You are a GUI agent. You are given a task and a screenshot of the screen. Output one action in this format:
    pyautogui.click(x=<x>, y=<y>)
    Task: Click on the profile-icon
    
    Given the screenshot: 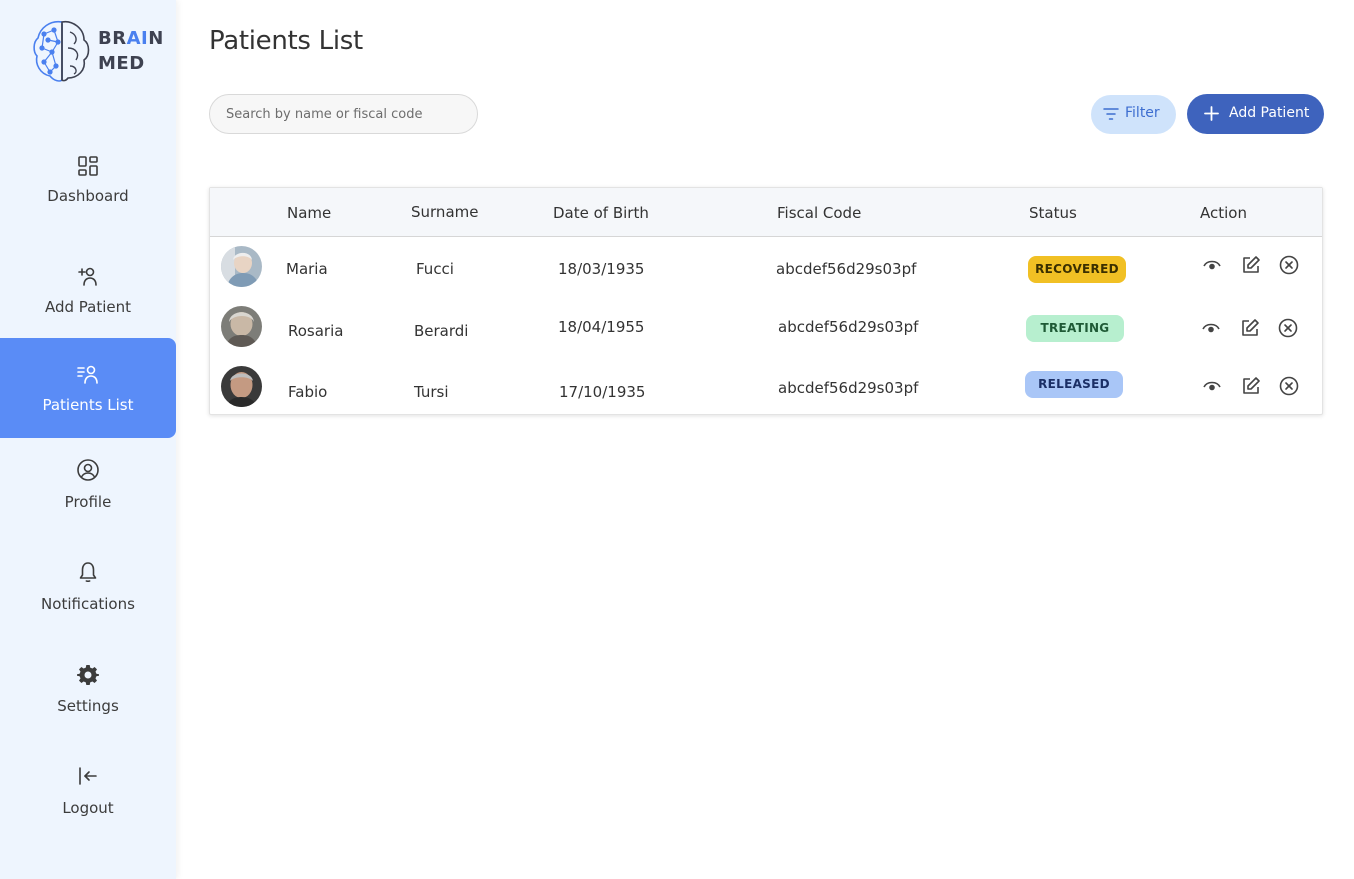 What is the action you would take?
    pyautogui.click(x=88, y=470)
    